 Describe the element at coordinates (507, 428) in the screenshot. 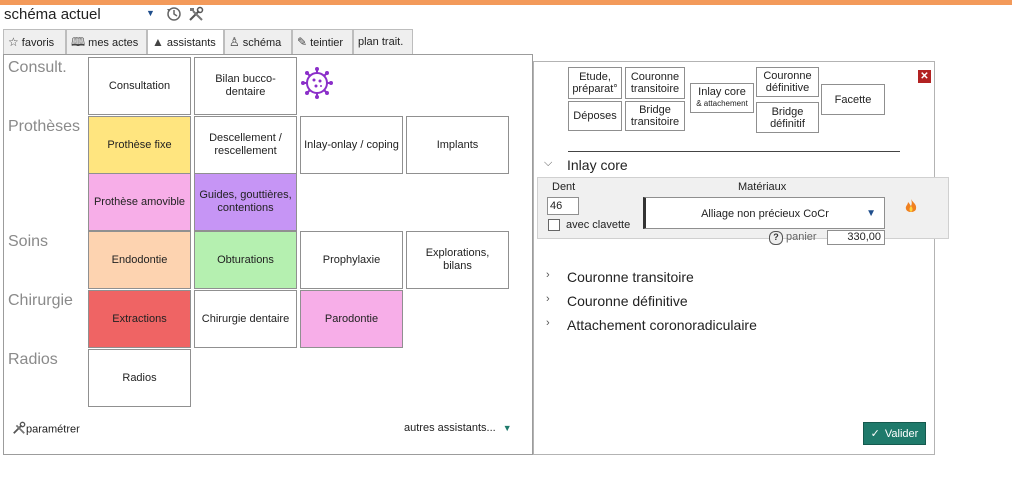

I see `caret-down-icon: ▼` at that location.